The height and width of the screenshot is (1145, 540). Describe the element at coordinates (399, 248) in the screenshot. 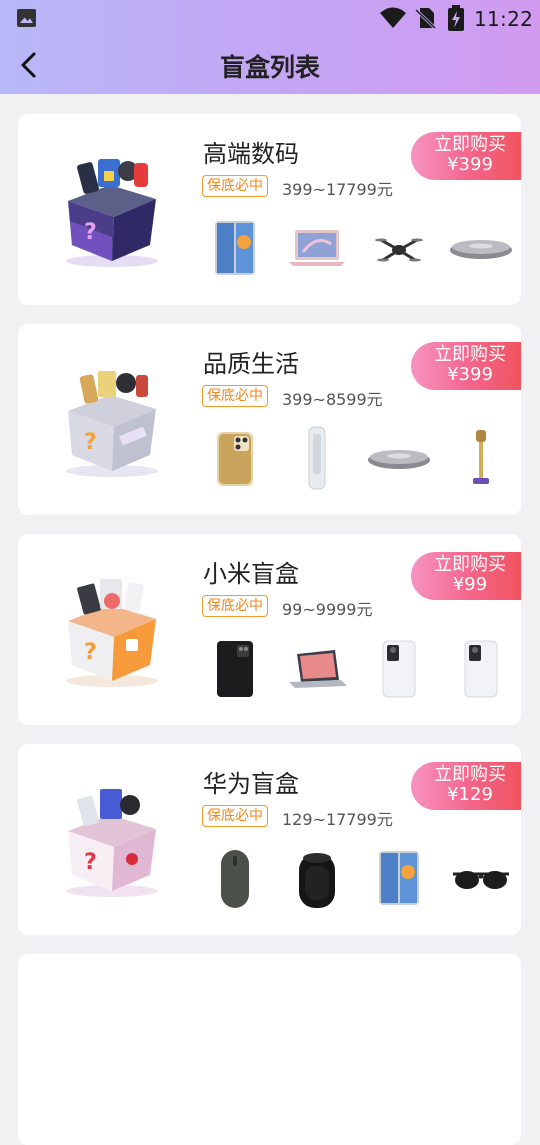

I see `drone-icon` at that location.